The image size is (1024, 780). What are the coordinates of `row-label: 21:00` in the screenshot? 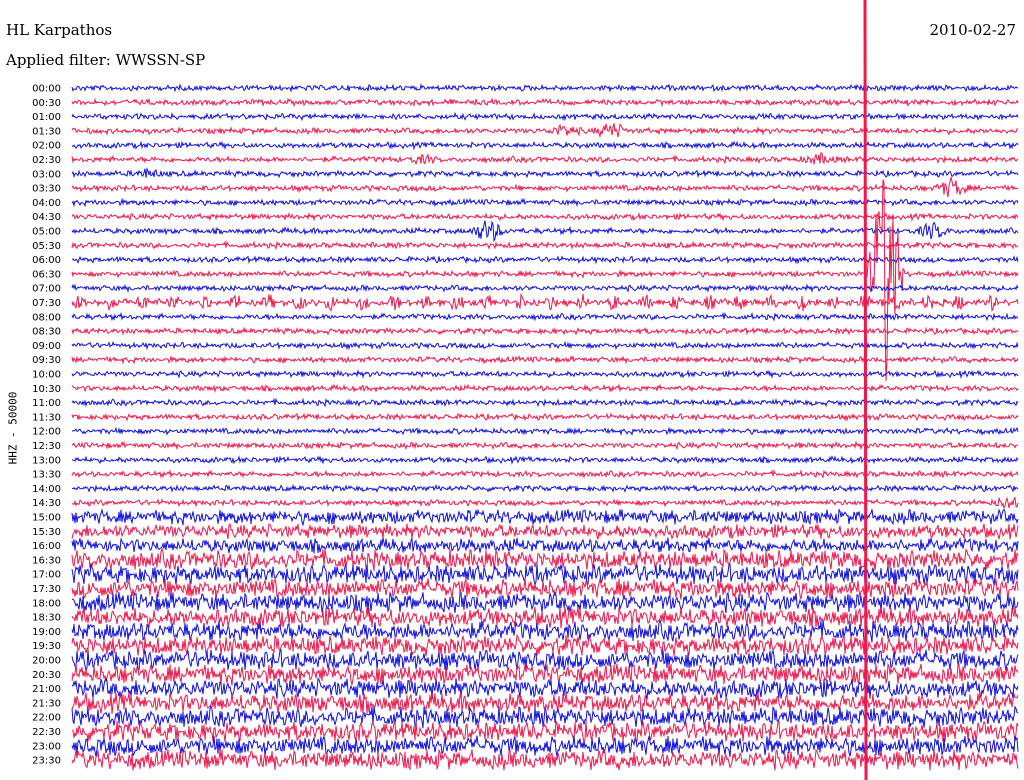 It's located at (46, 689).